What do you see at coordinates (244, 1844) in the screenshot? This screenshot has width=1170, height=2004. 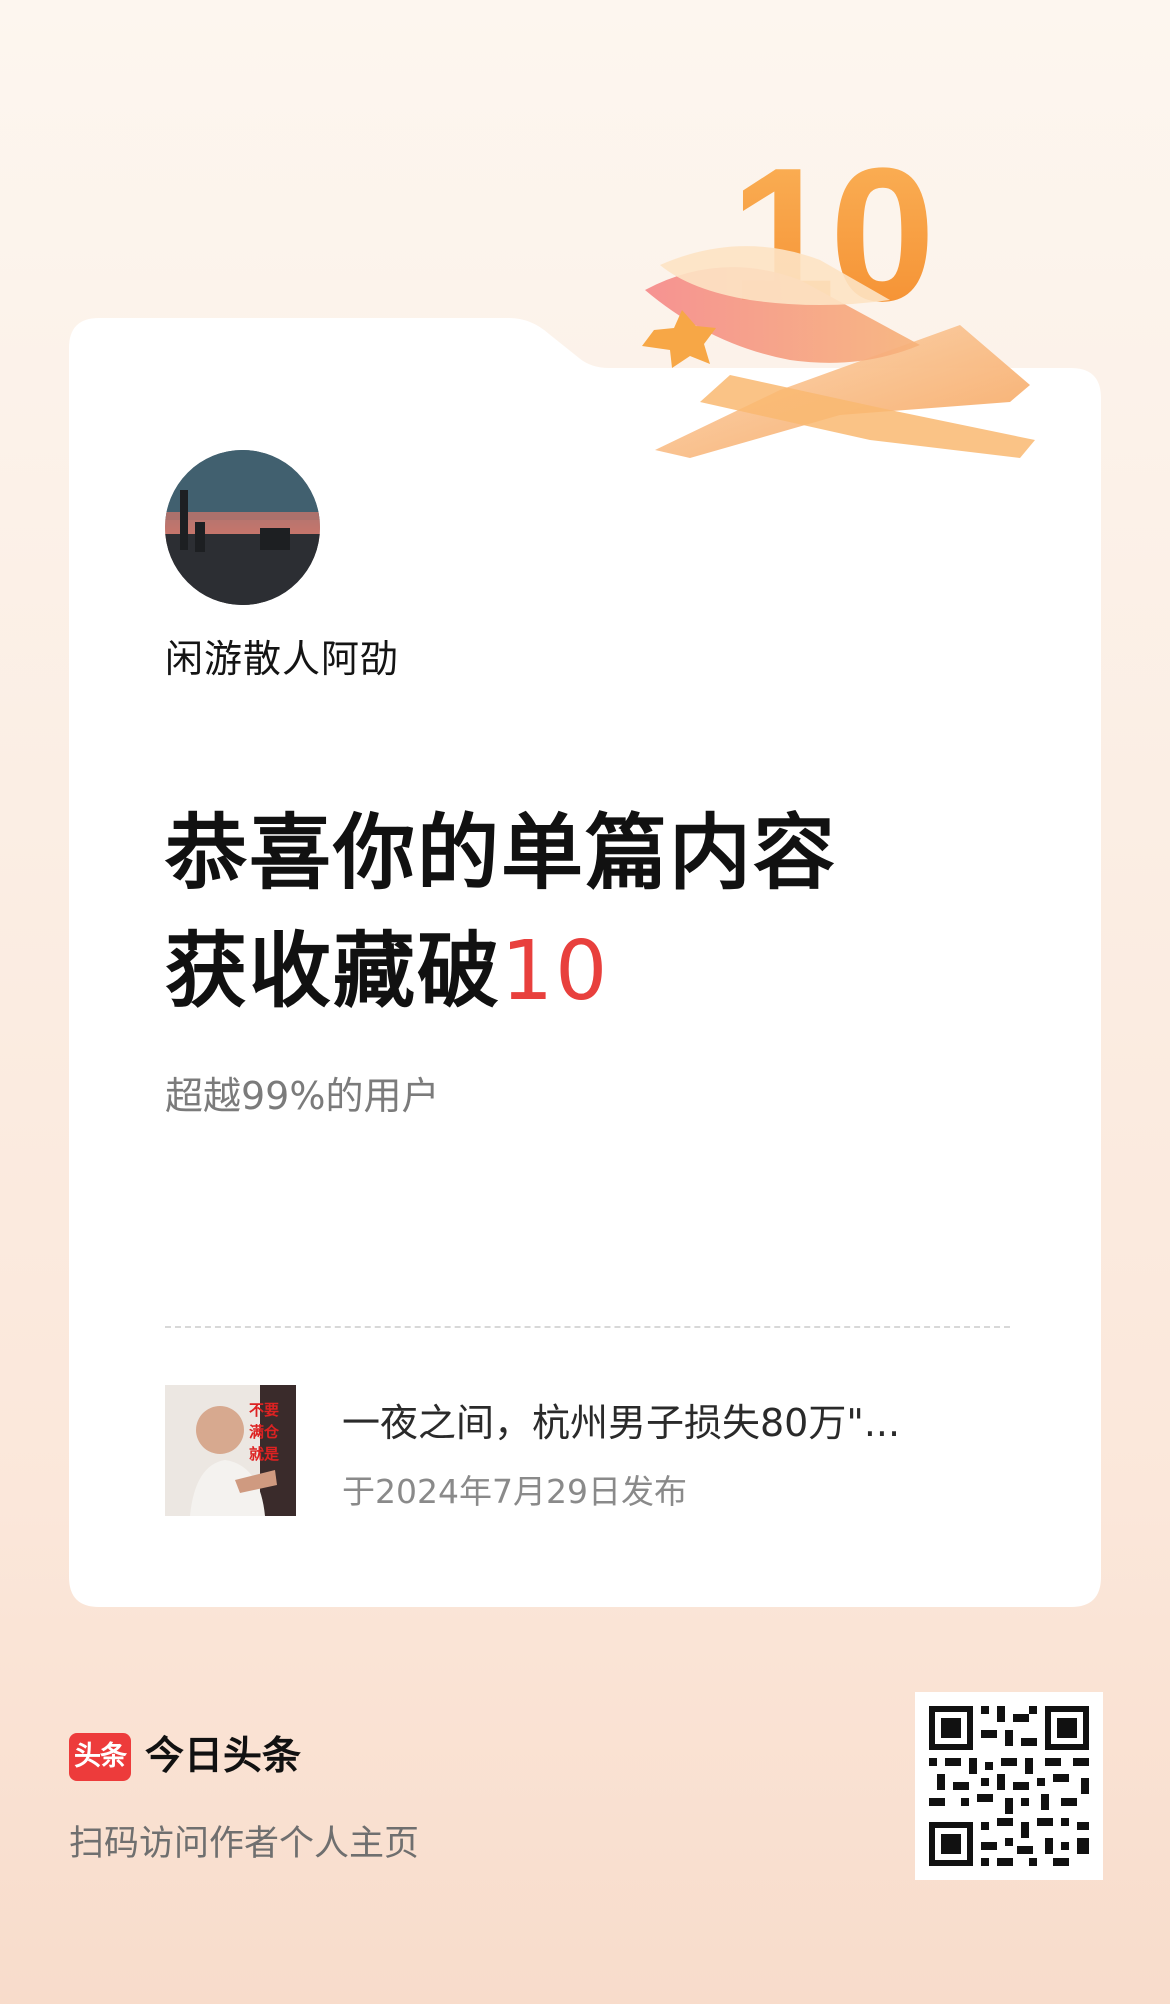 I see `scan-hint: 扫码访问作者个人主页` at bounding box center [244, 1844].